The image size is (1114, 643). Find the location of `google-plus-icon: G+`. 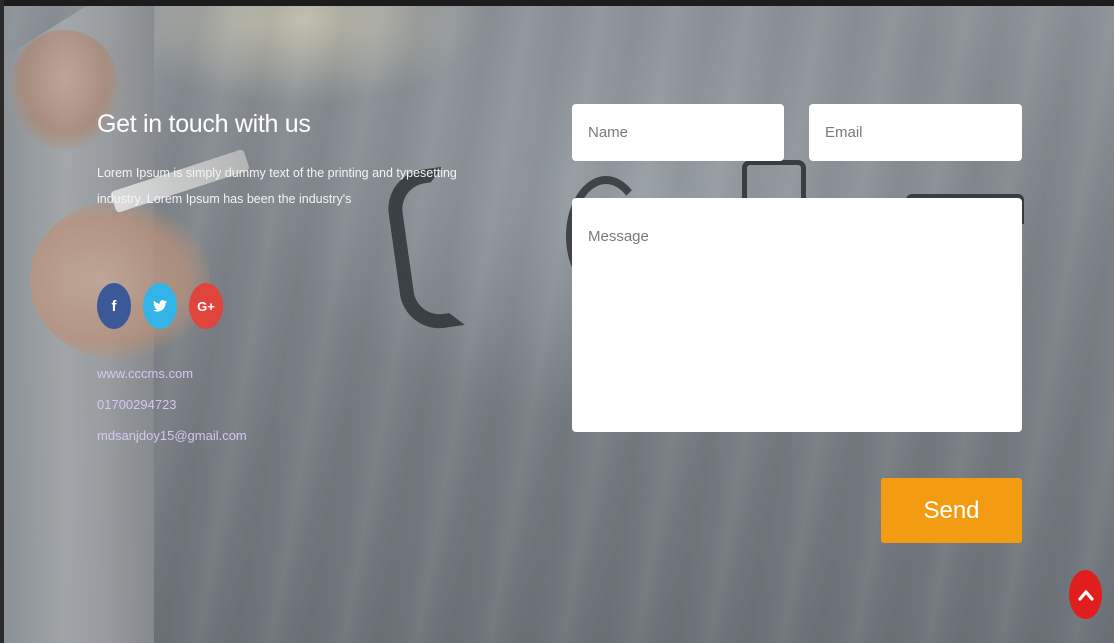

google-plus-icon: G+ is located at coordinates (206, 306).